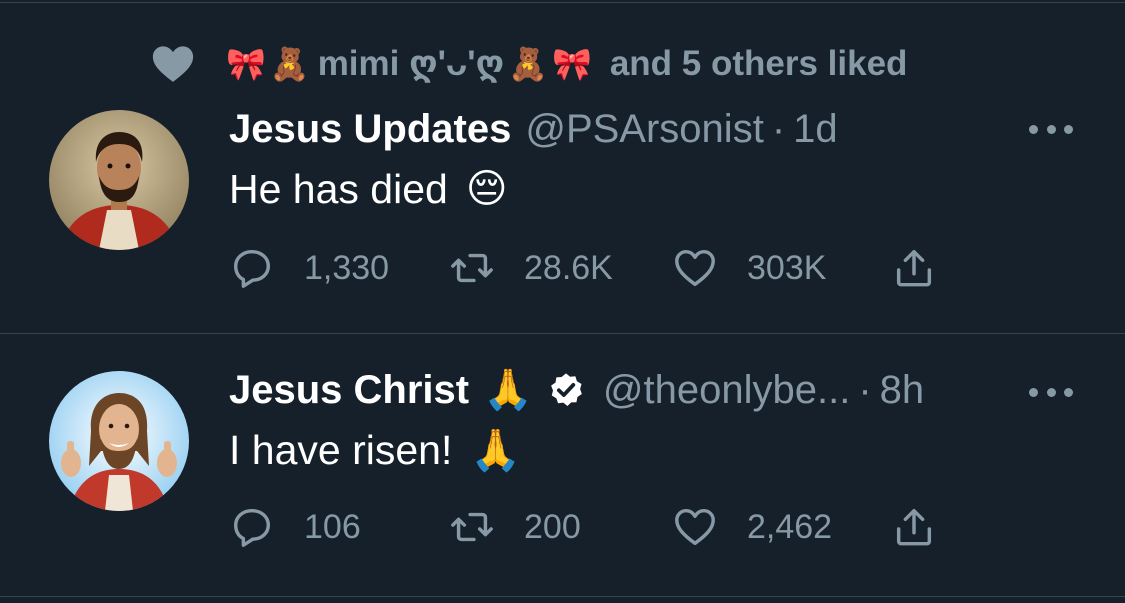 The width and height of the screenshot is (1125, 603). I want to click on tweet-text-body: He has died, so click(338, 189).